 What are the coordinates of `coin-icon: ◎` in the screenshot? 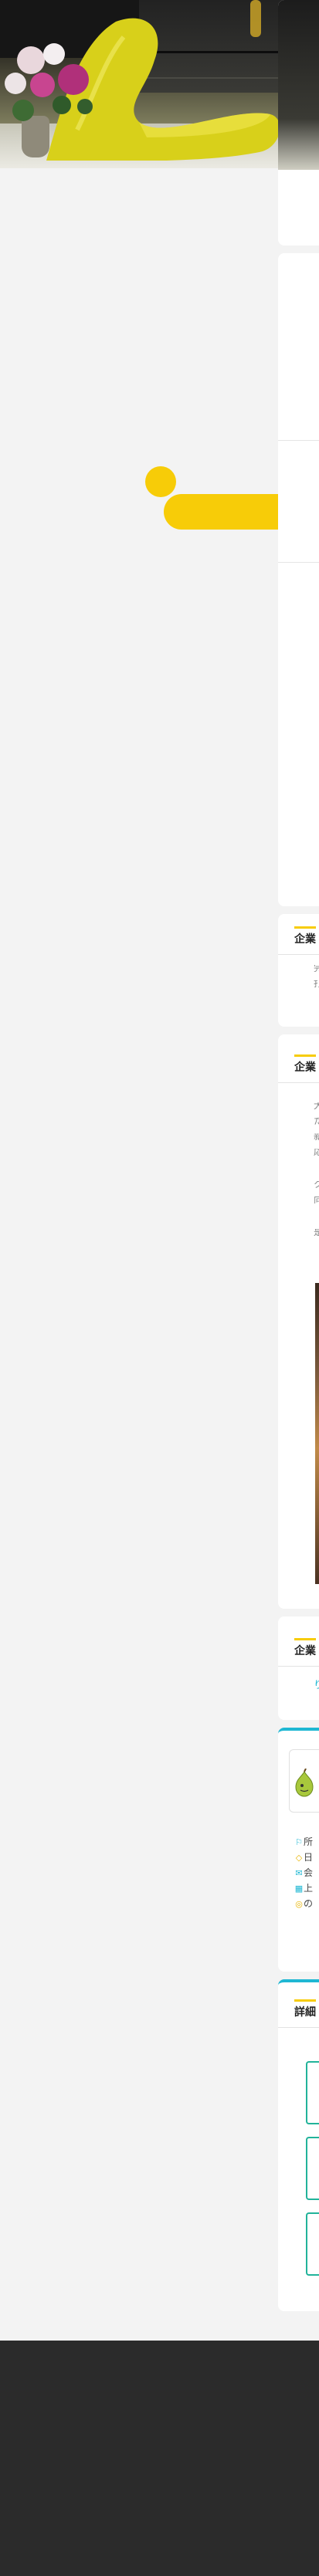 It's located at (299, 1904).